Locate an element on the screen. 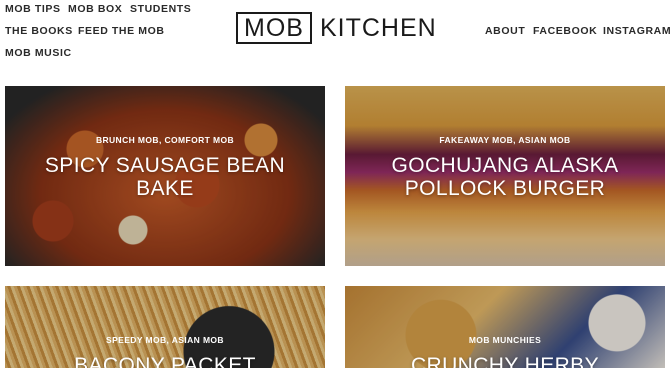 The height and width of the screenshot is (368, 670). logo-mob-box: MOB is located at coordinates (274, 28).